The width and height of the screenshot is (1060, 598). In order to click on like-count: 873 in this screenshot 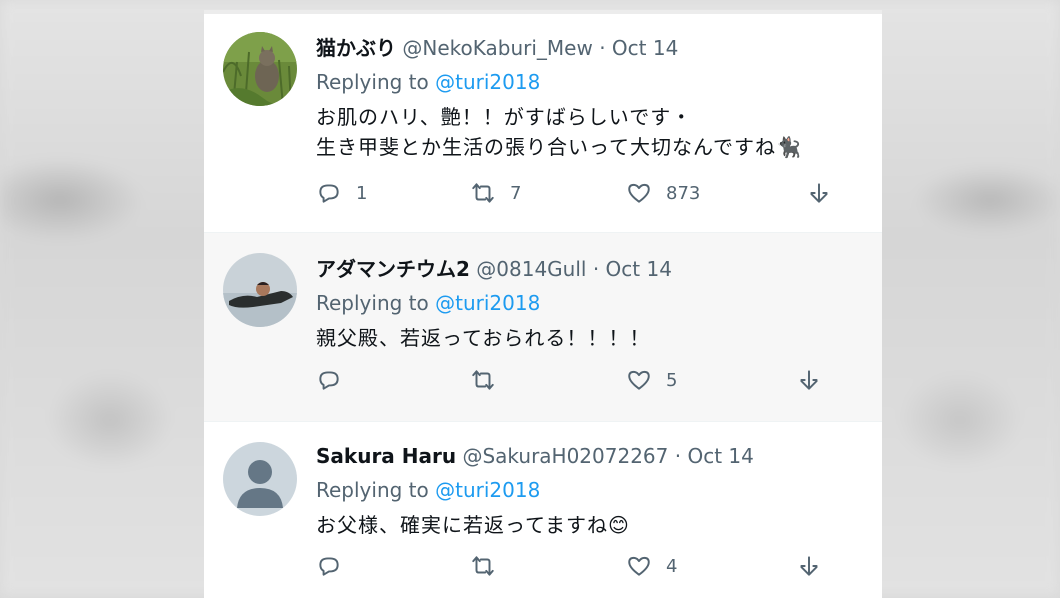, I will do `click(683, 193)`.